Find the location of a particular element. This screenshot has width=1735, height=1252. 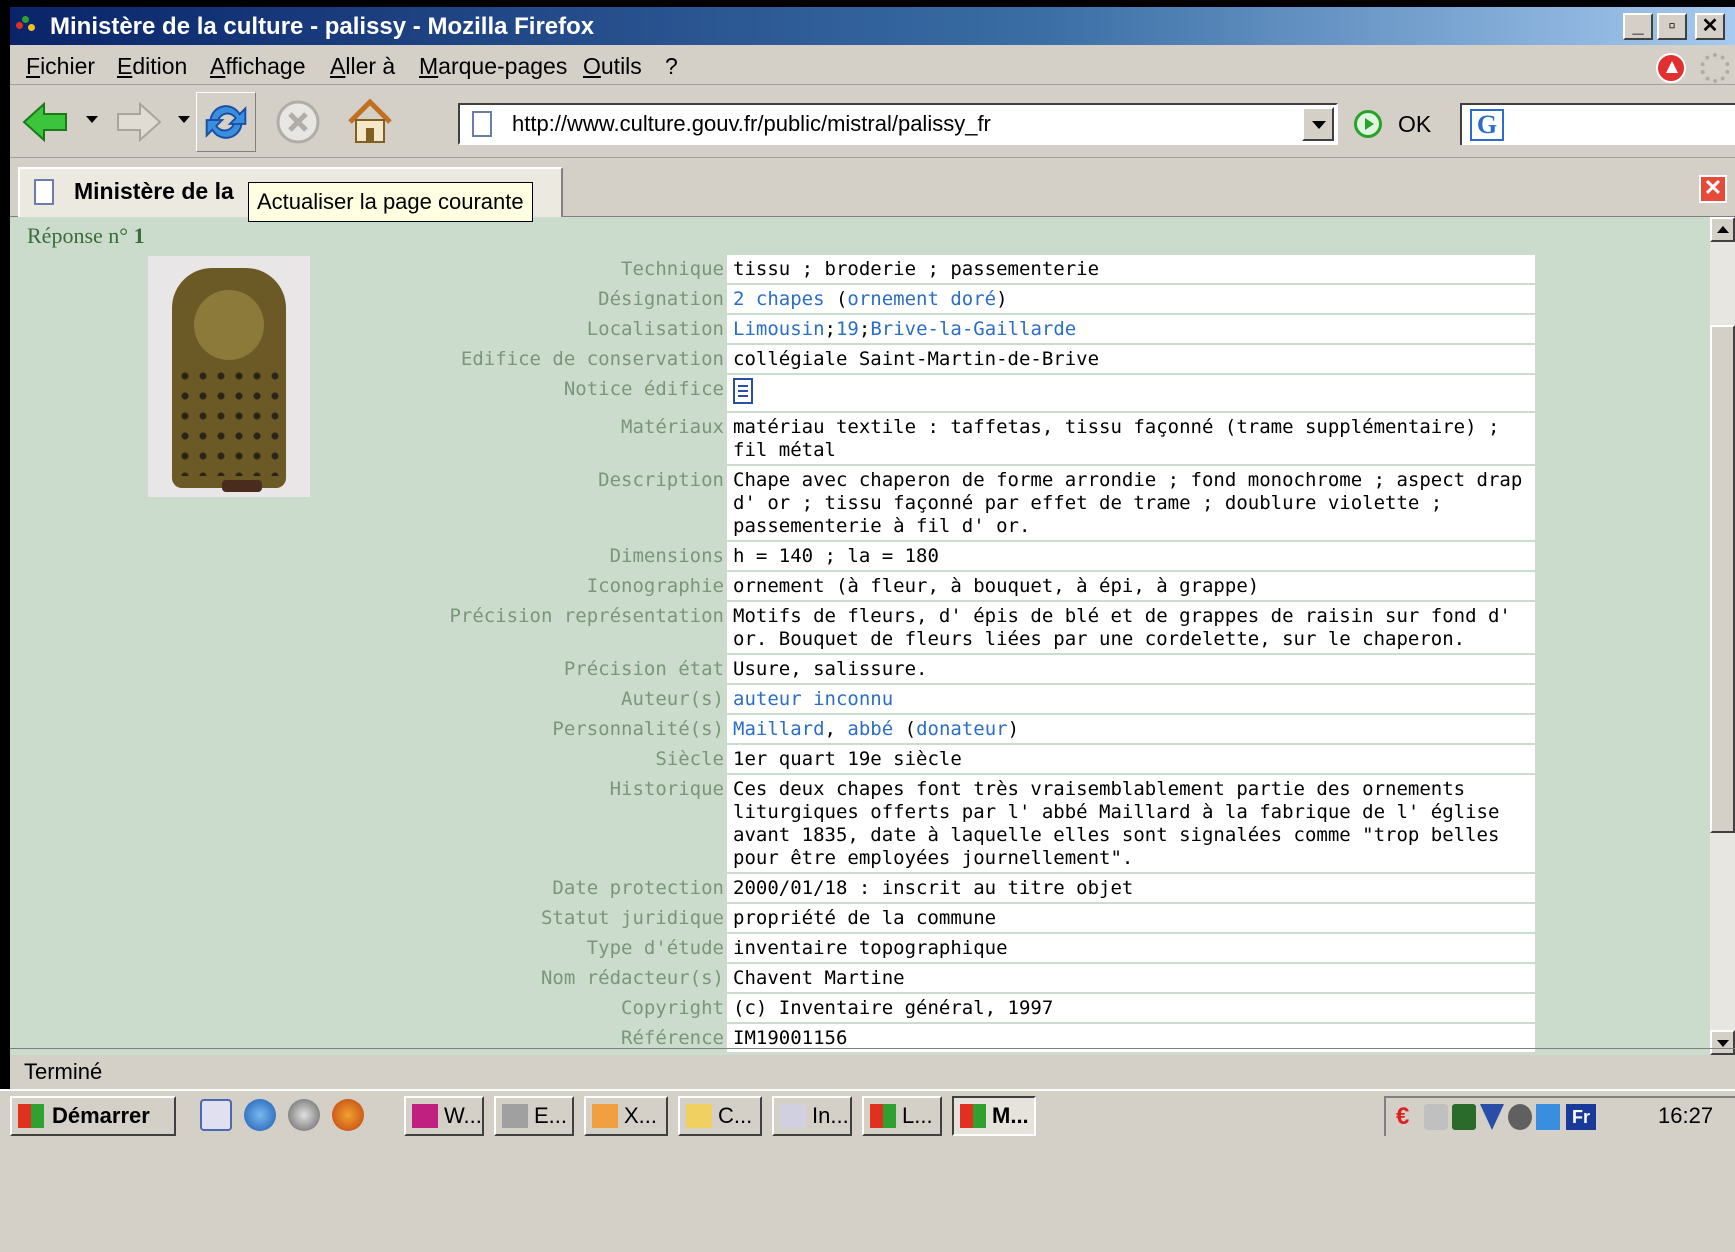

field-value: (c) Inventaire général, 1997 is located at coordinates (1131, 1008).